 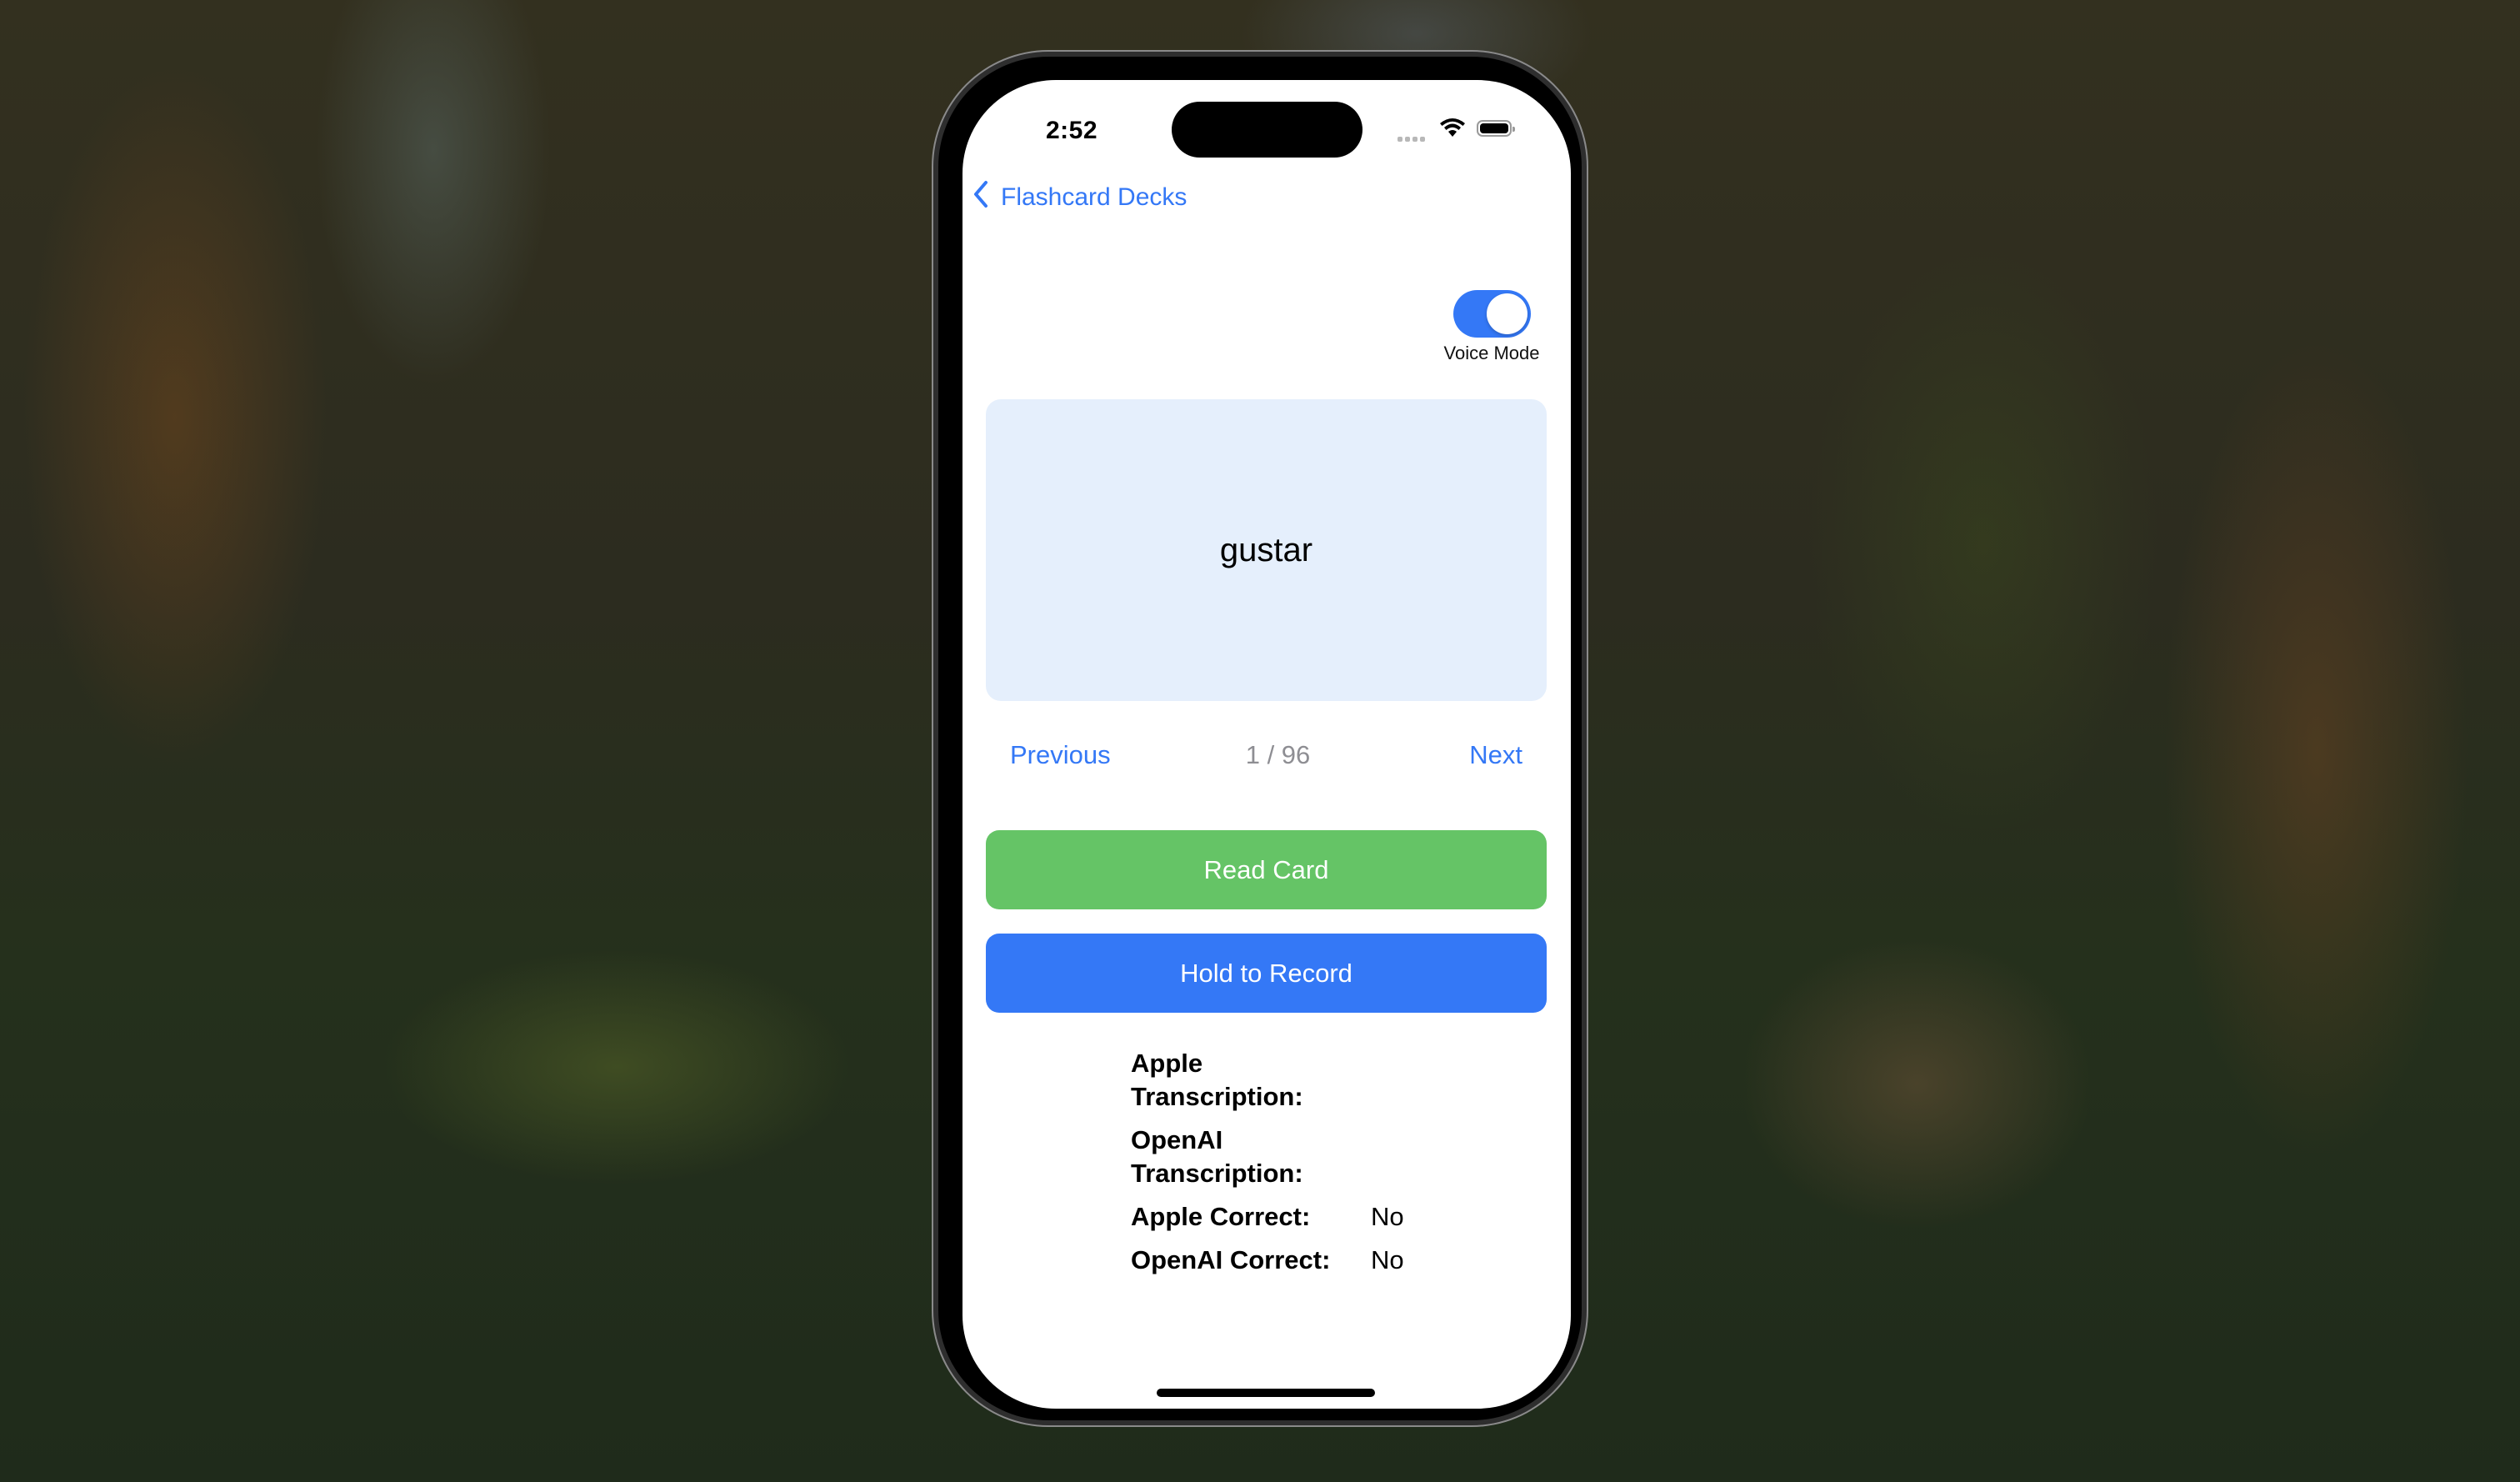 What do you see at coordinates (1094, 197) in the screenshot?
I see `back-label: Flashcard Decks` at bounding box center [1094, 197].